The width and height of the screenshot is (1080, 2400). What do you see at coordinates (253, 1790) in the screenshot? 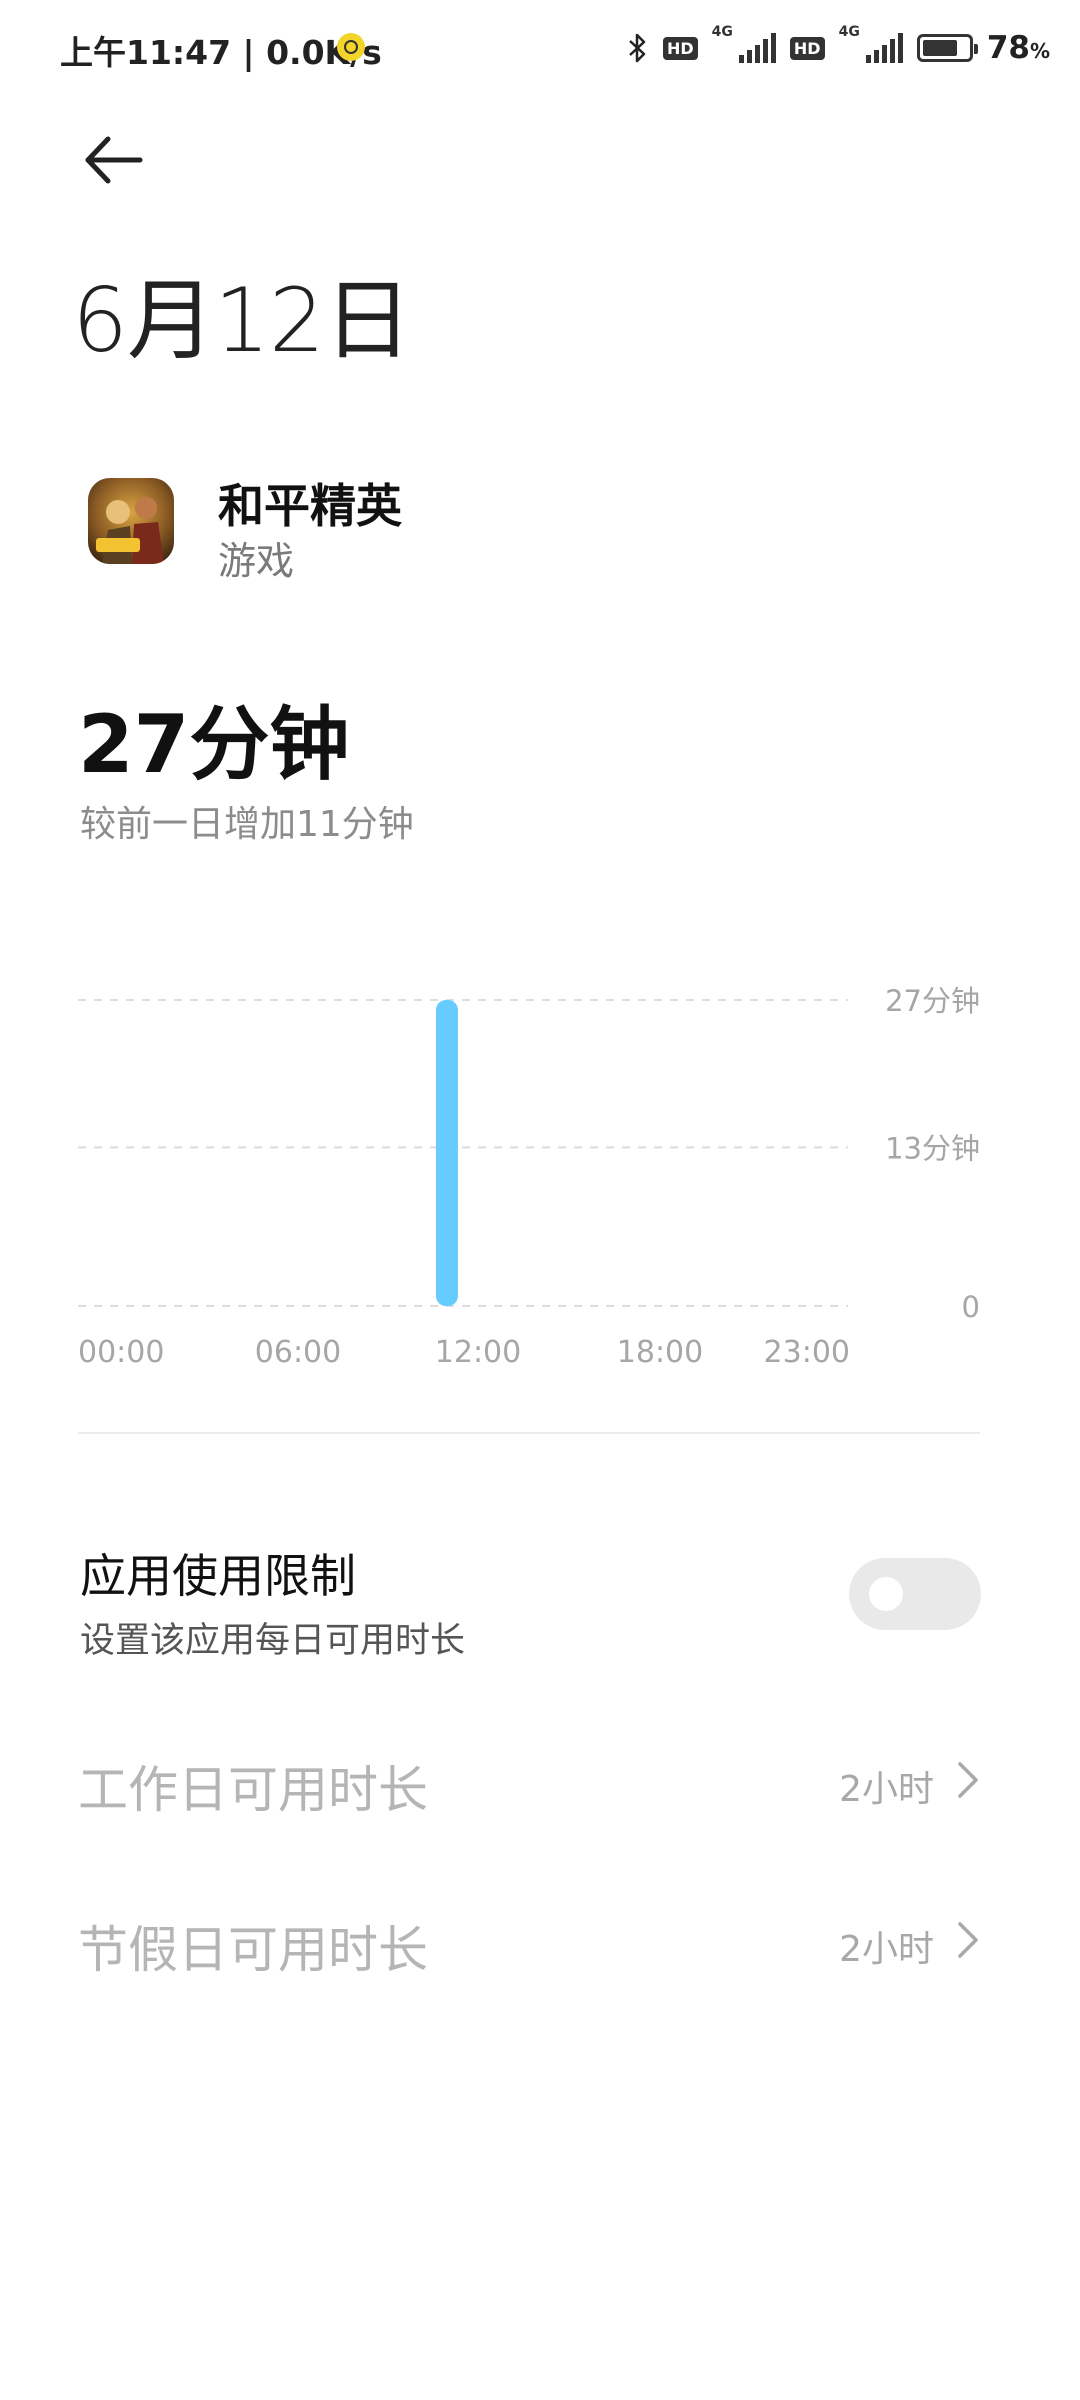
I see `weekday-limit-label: 工作日可用时长` at bounding box center [253, 1790].